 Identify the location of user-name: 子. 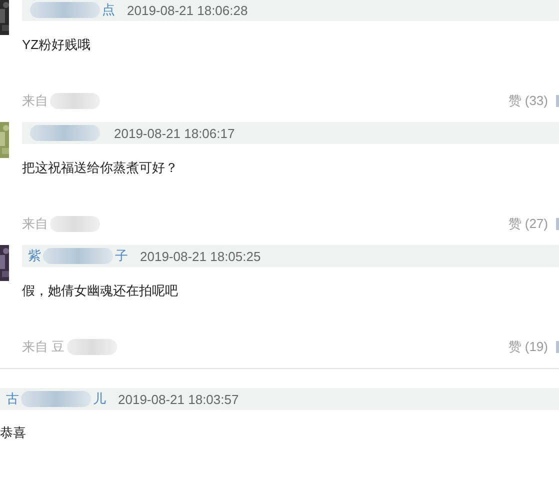
(121, 256).